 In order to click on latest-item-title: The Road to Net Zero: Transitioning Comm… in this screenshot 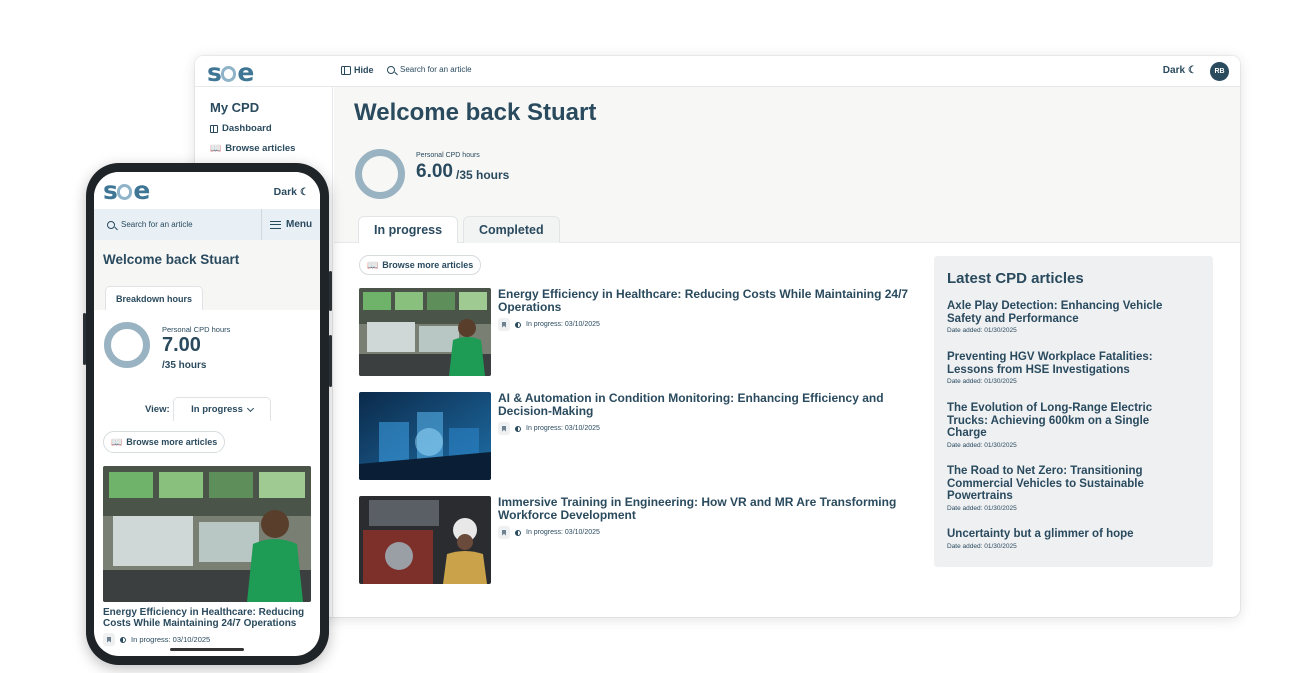, I will do `click(1067, 484)`.